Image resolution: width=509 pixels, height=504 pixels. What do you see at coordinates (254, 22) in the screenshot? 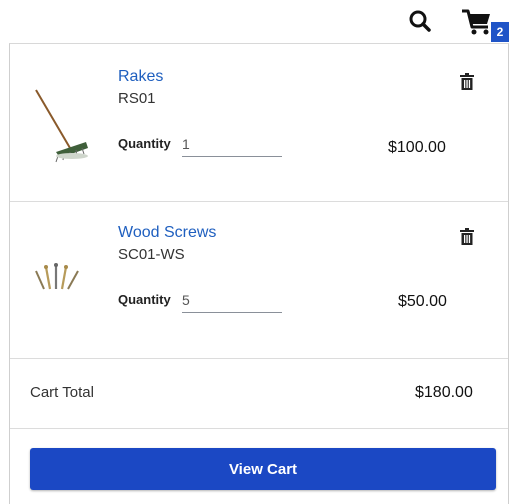
I see `header-bar: 2` at bounding box center [254, 22].